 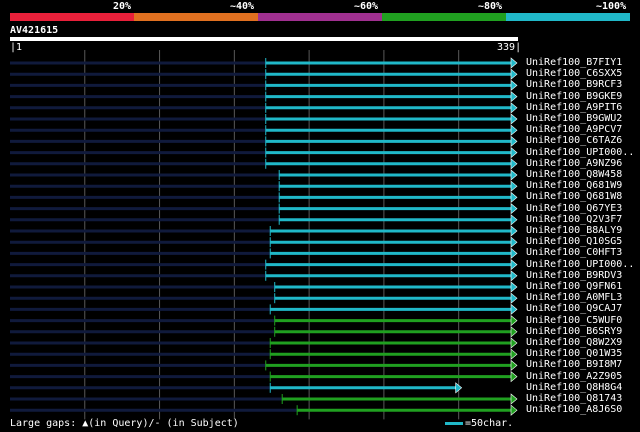 I want to click on scale-legend: =50char., so click(x=479, y=424).